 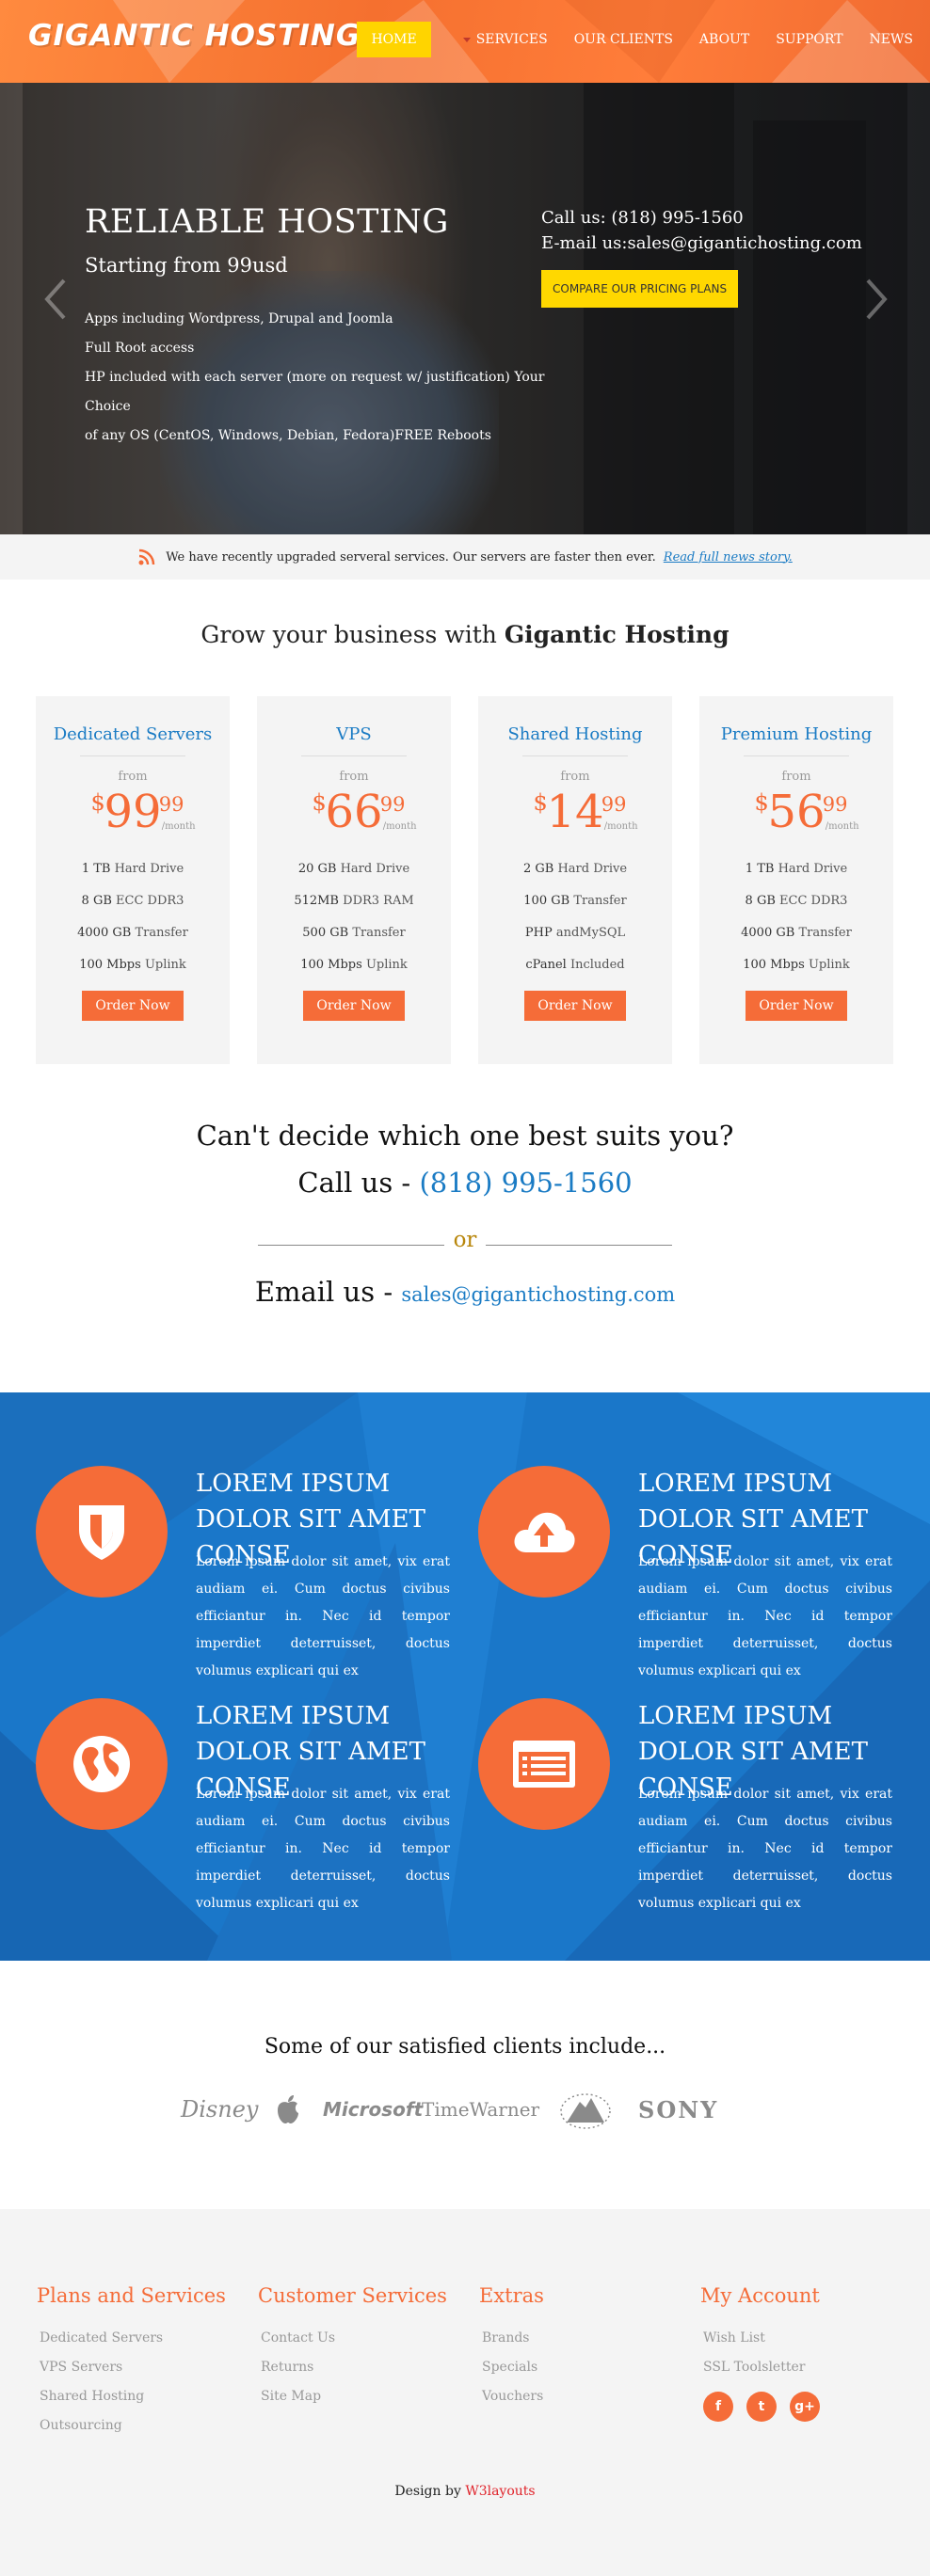 What do you see at coordinates (582, 2338) in the screenshot?
I see `footer-link: Brands` at bounding box center [582, 2338].